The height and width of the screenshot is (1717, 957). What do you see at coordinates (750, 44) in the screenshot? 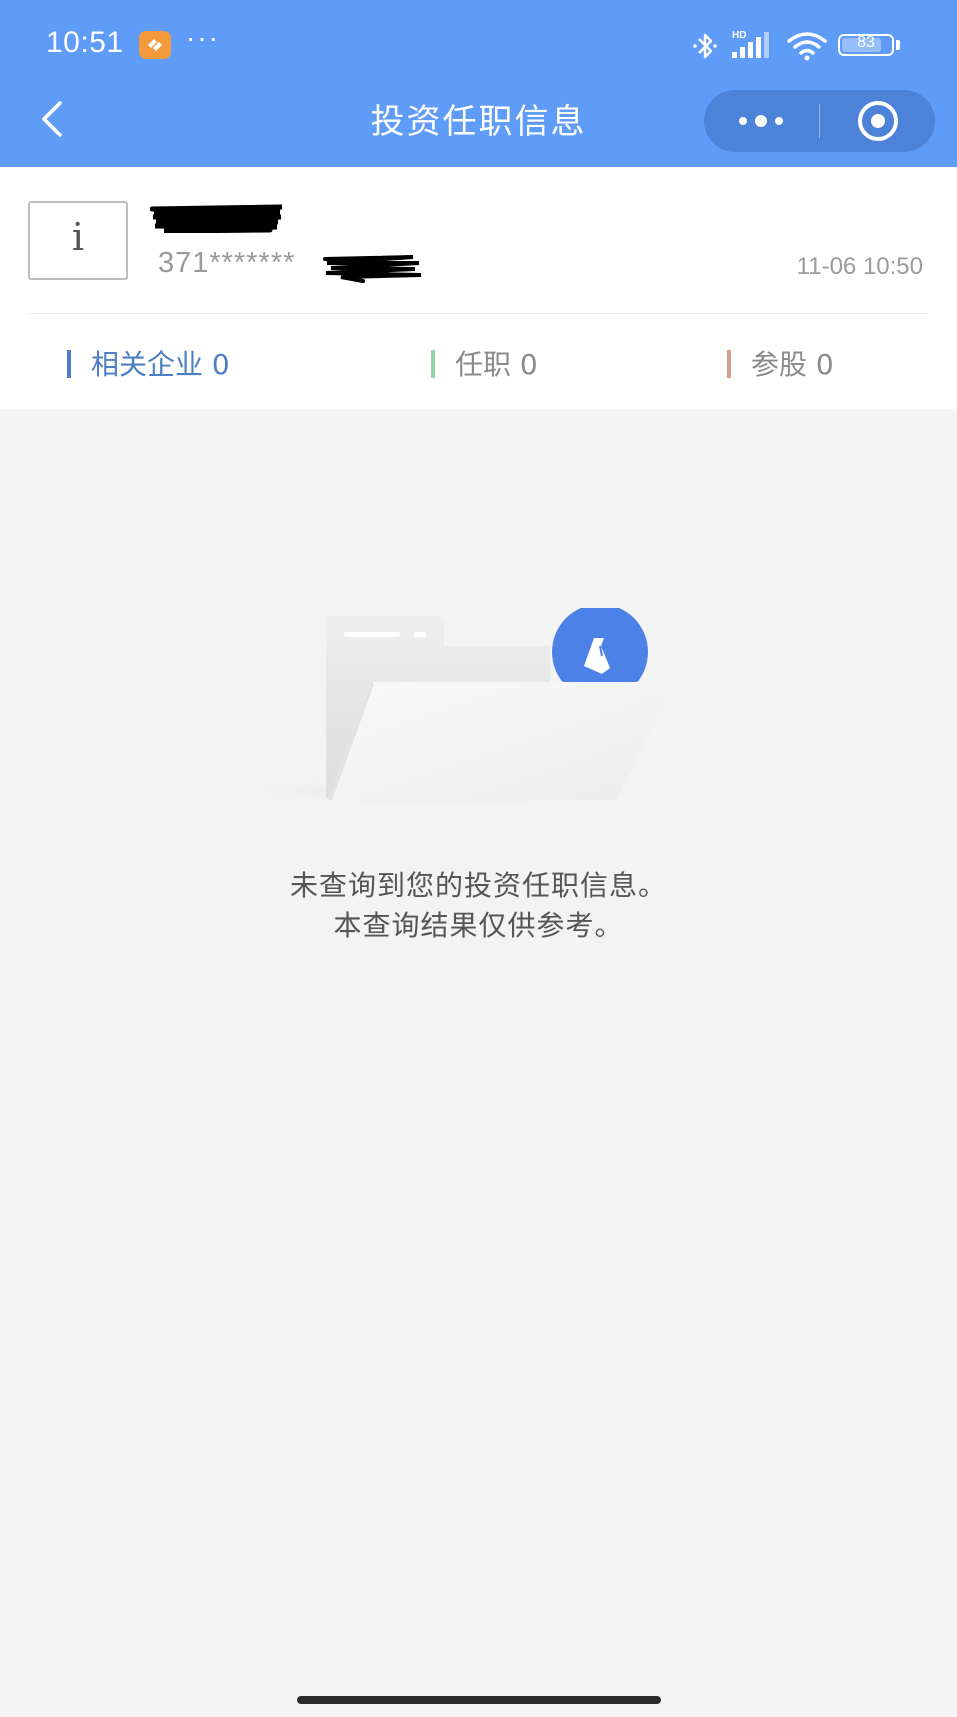
I see `hd-signal-icon: HD` at bounding box center [750, 44].